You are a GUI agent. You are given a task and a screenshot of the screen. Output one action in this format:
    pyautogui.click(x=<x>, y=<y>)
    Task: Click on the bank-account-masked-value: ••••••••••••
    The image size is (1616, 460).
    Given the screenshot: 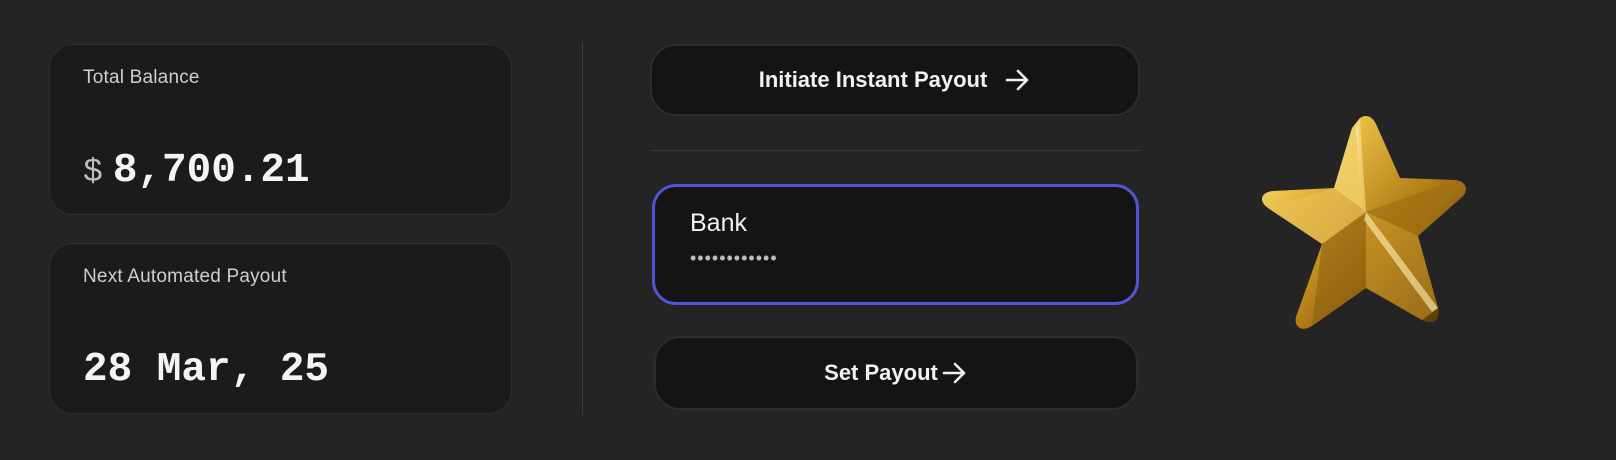 What is the action you would take?
    pyautogui.click(x=734, y=258)
    